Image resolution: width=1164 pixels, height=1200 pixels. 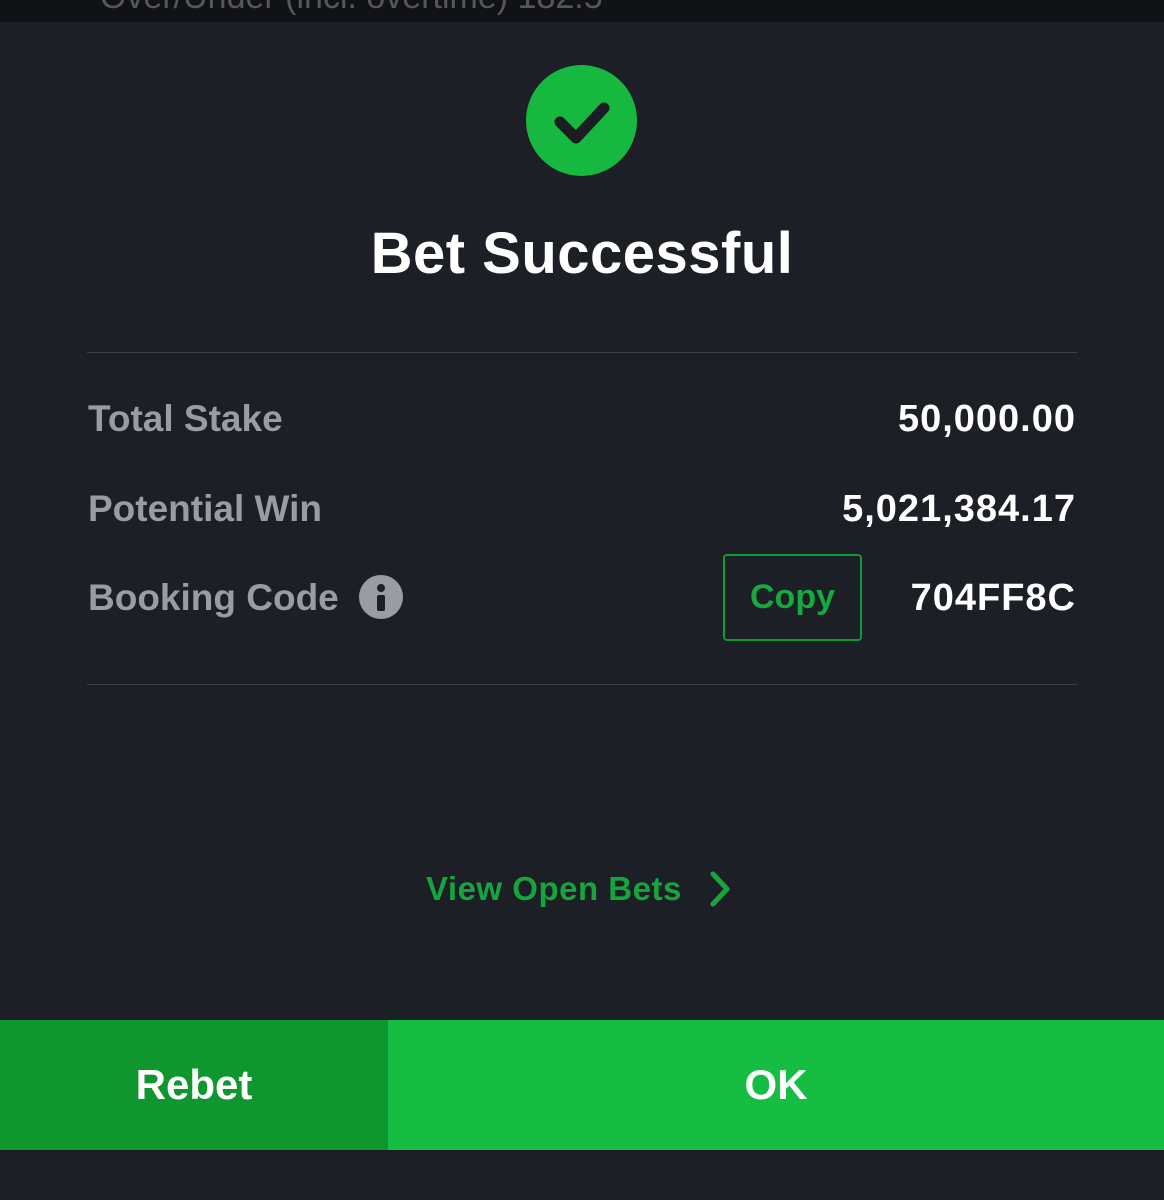 I want to click on total-stake-label: Total Stake, so click(x=185, y=418).